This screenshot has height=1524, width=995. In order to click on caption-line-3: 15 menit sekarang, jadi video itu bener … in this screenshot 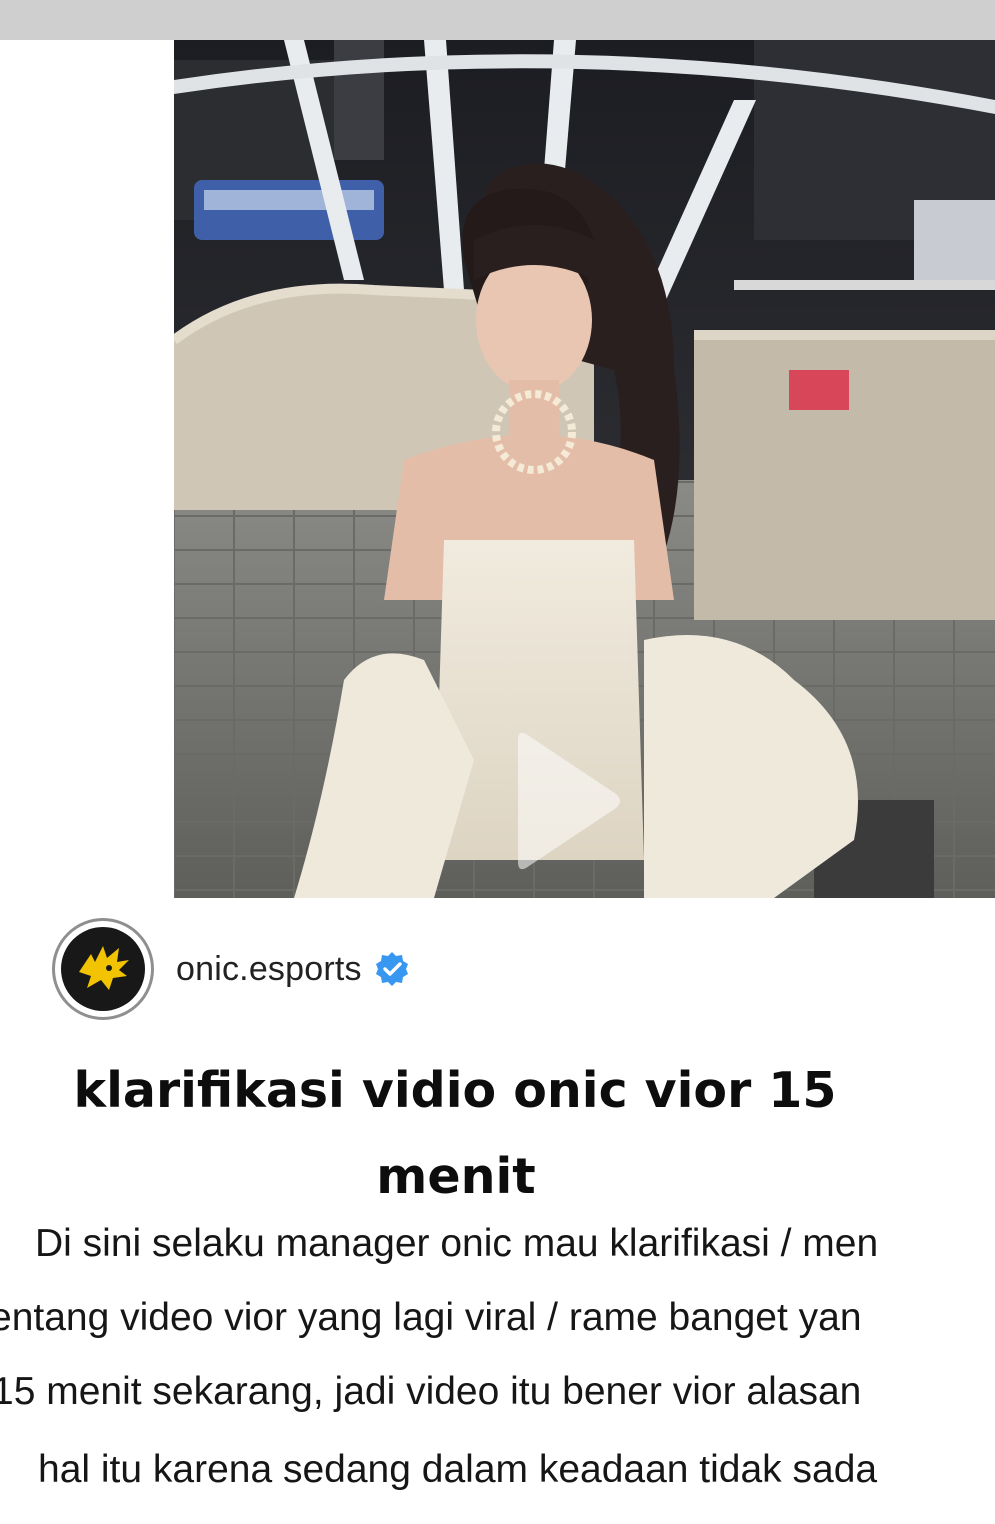, I will do `click(431, 1391)`.